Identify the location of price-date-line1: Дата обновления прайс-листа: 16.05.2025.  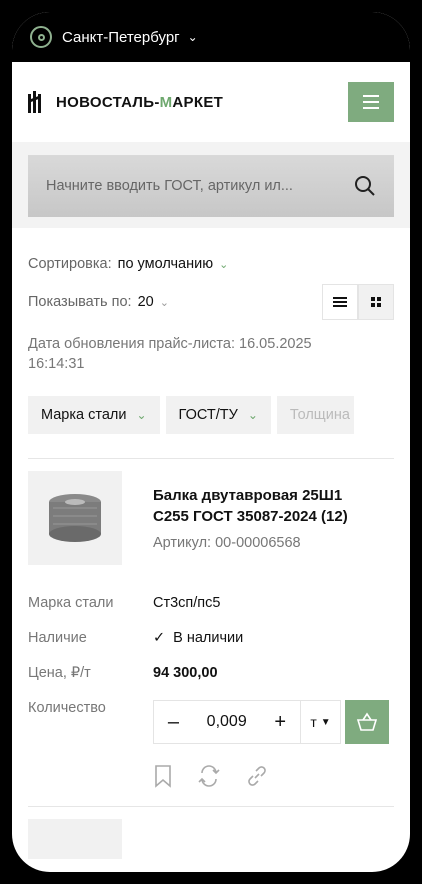
(170, 344).